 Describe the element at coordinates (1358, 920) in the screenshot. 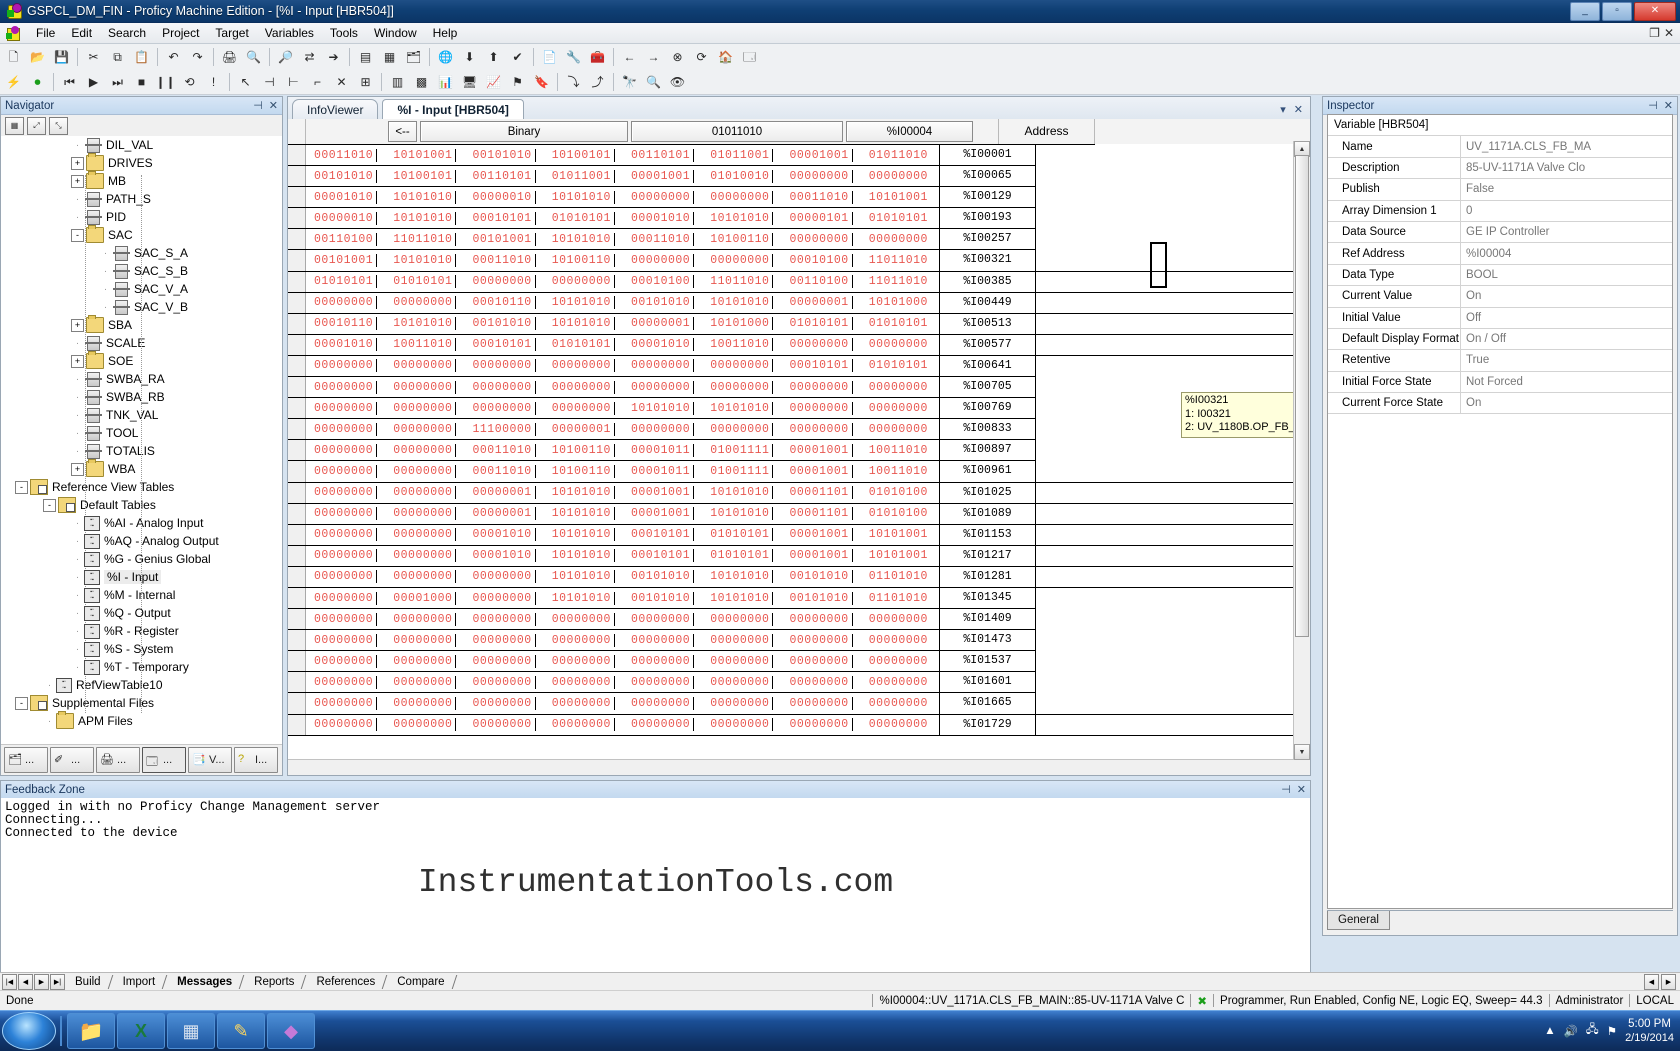

I see `inspector-tab-general: General` at that location.